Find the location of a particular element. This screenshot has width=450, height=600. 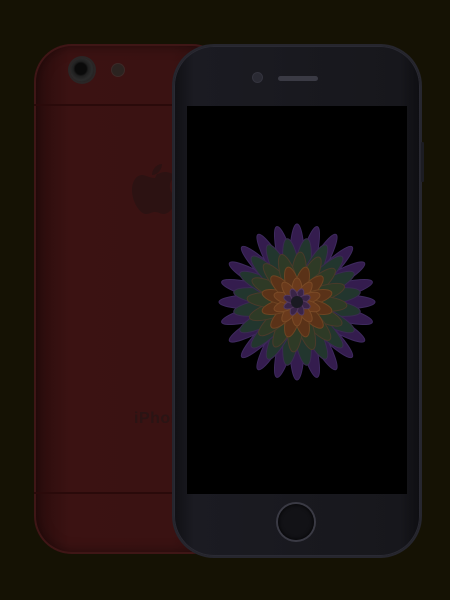

front-camera-icon is located at coordinates (257, 77).